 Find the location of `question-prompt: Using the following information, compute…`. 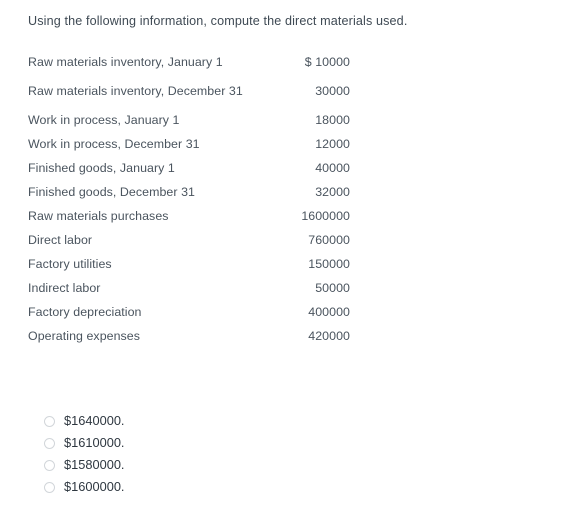

question-prompt: Using the following information, compute… is located at coordinates (218, 21).